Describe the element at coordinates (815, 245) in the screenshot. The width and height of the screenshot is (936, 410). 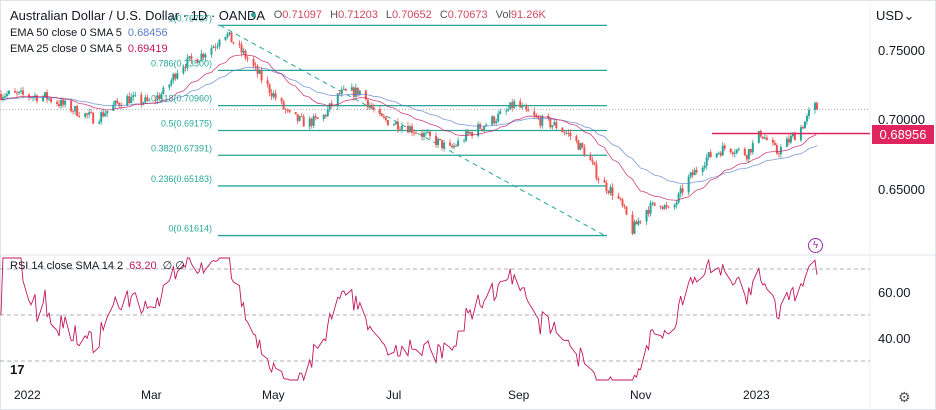
I see `lightning-icon: ϟ` at that location.